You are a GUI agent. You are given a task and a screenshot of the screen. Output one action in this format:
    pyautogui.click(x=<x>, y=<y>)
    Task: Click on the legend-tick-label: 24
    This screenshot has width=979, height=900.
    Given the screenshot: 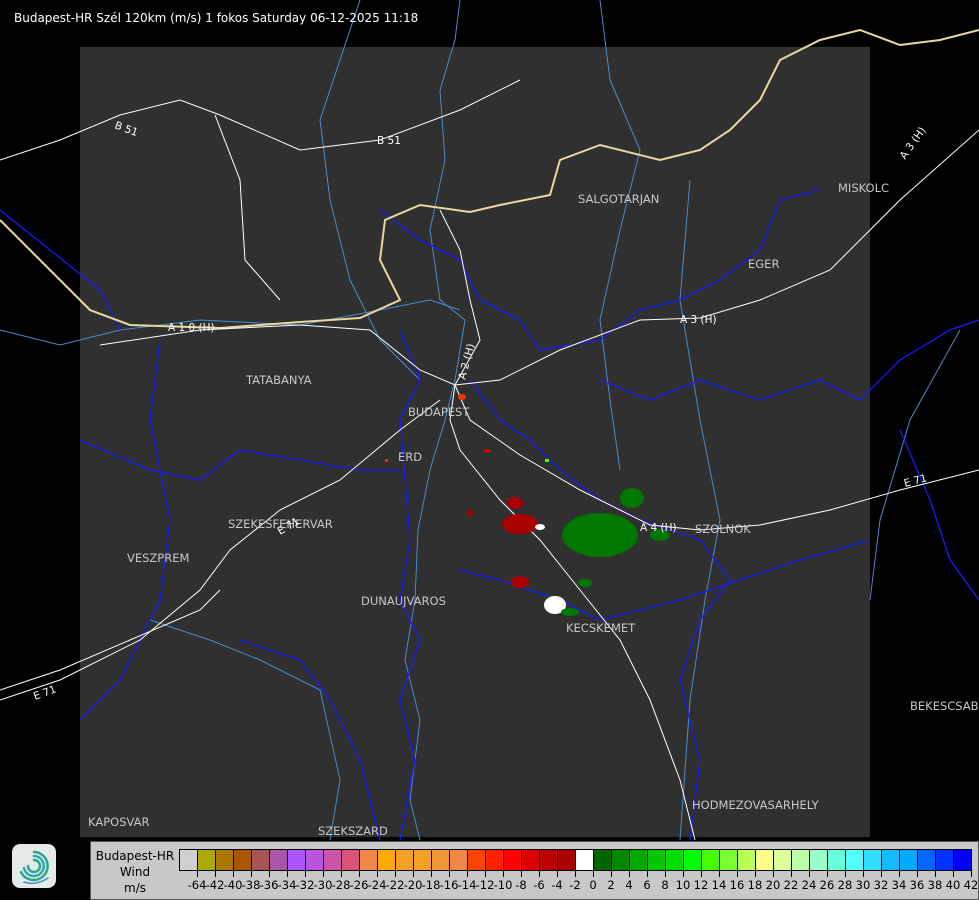 What is the action you would take?
    pyautogui.click(x=809, y=885)
    